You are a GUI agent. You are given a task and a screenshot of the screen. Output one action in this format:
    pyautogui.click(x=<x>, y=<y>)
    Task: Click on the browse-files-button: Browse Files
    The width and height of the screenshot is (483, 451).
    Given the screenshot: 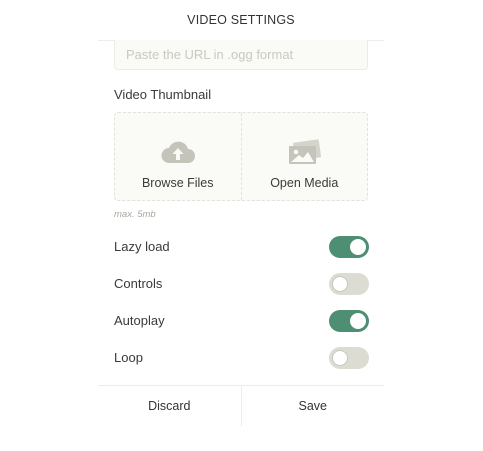 What is the action you would take?
    pyautogui.click(x=178, y=156)
    